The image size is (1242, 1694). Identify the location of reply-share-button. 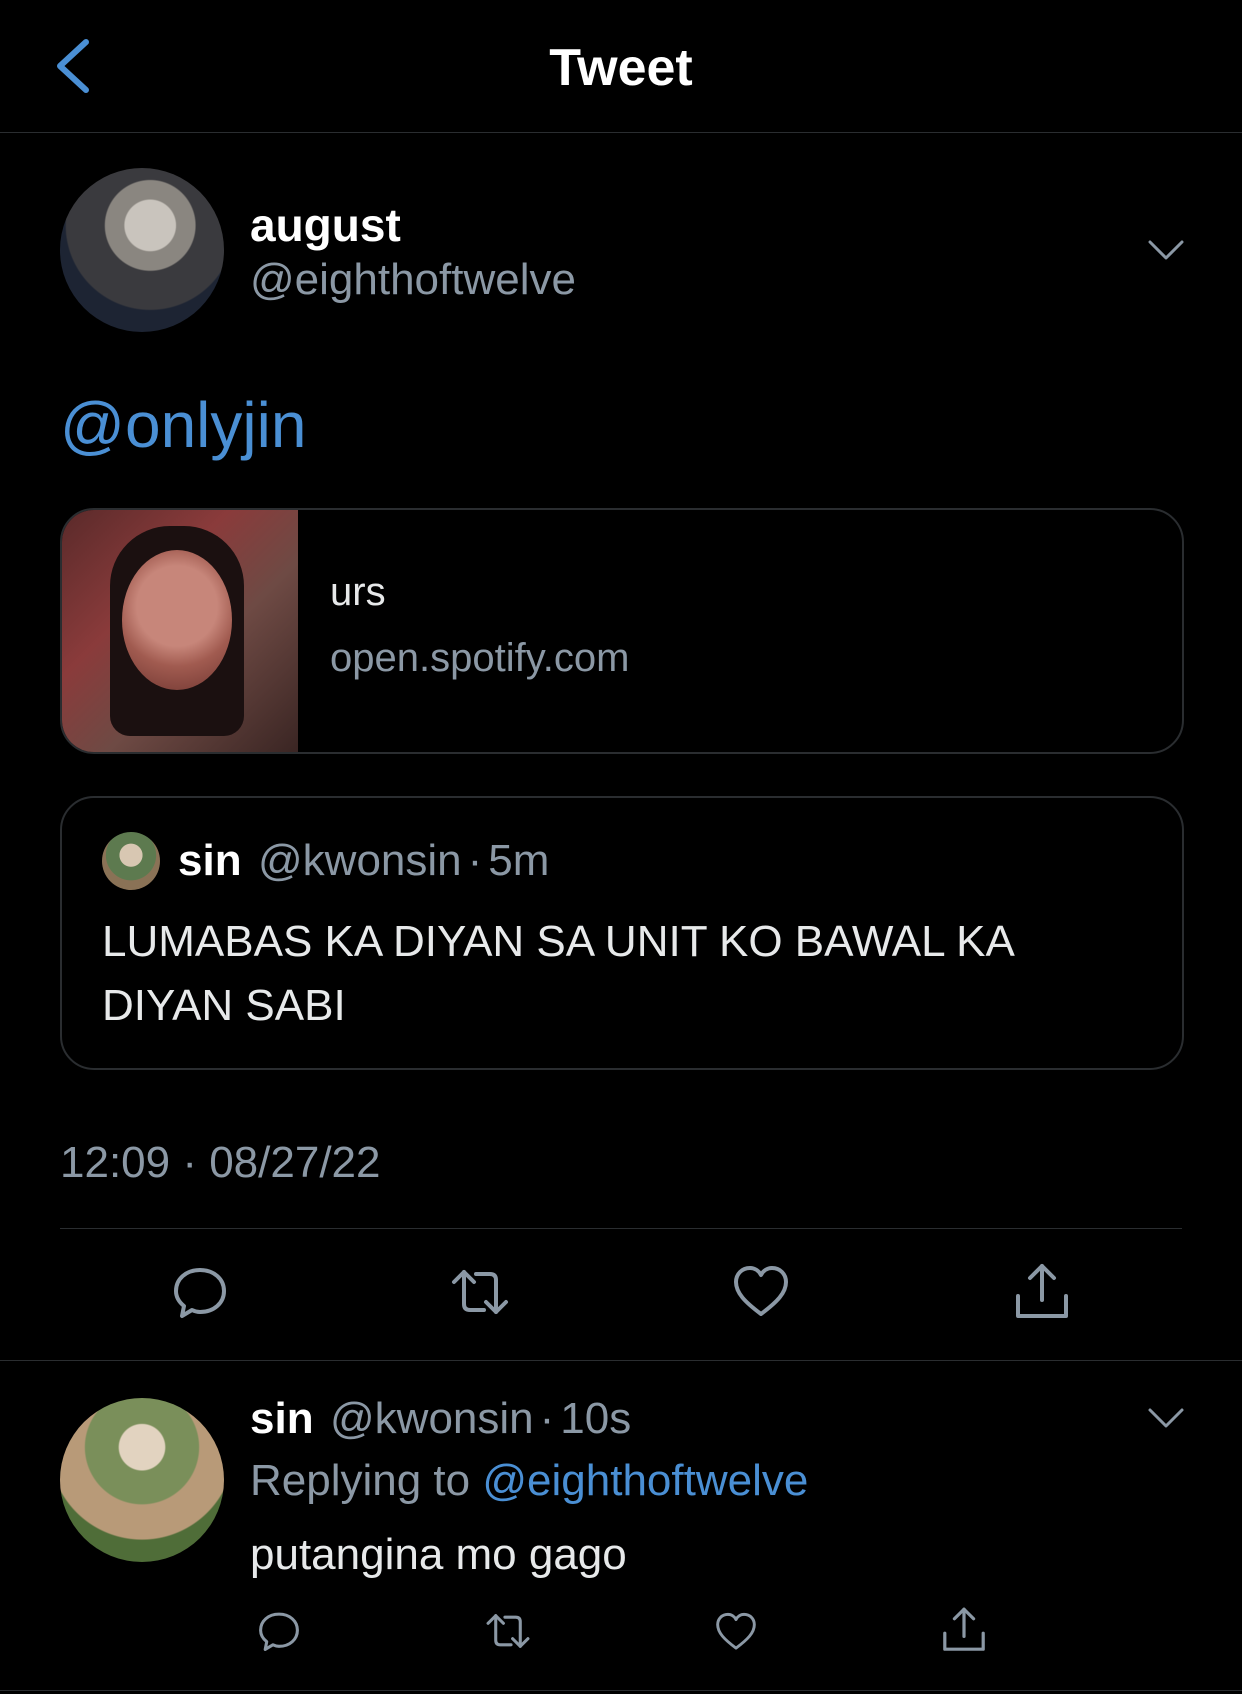
(964, 1630).